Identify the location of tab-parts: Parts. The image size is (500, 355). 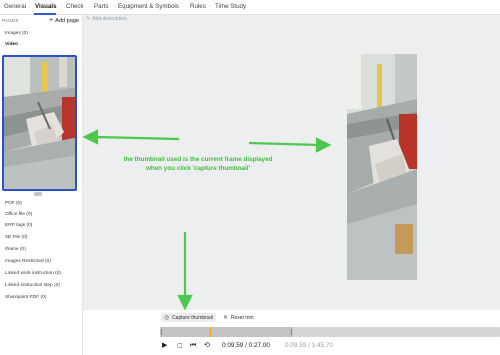
(101, 6).